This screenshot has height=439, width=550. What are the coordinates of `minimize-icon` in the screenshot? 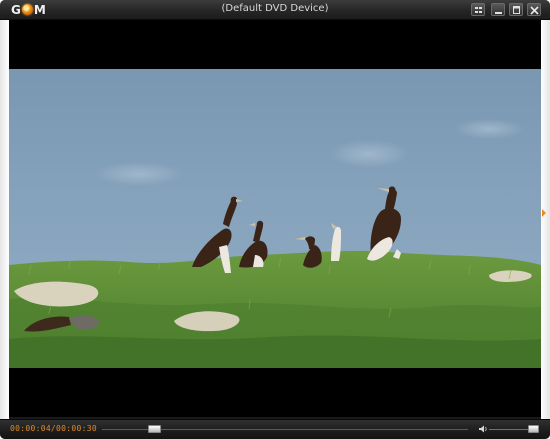 It's located at (498, 13).